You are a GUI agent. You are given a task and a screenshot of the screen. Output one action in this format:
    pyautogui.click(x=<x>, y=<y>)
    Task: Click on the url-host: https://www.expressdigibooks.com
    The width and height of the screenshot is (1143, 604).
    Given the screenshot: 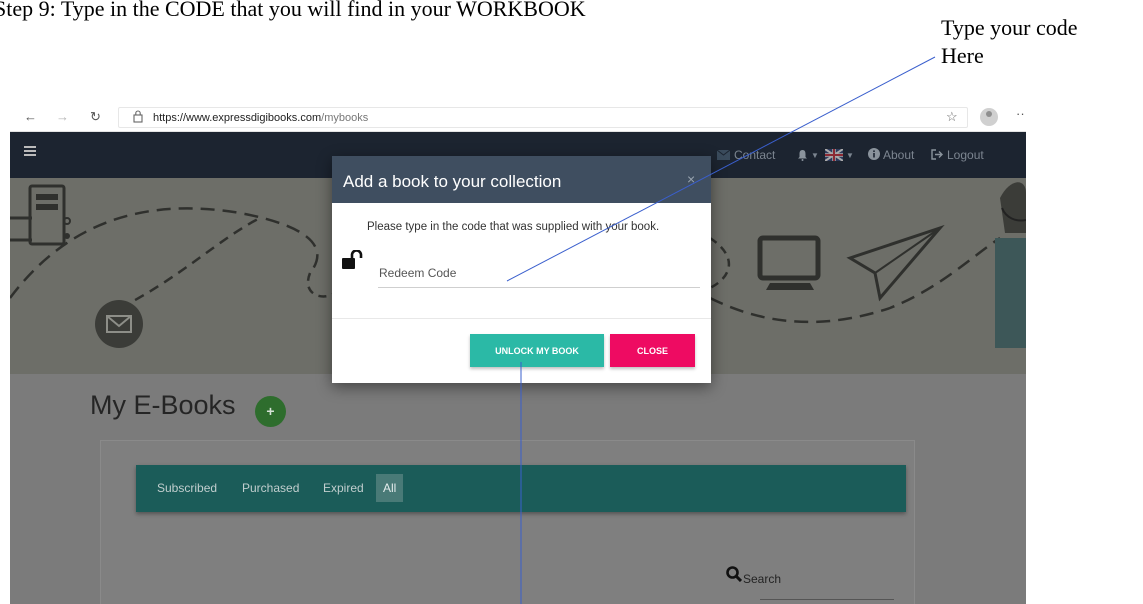 What is the action you would take?
    pyautogui.click(x=237, y=118)
    